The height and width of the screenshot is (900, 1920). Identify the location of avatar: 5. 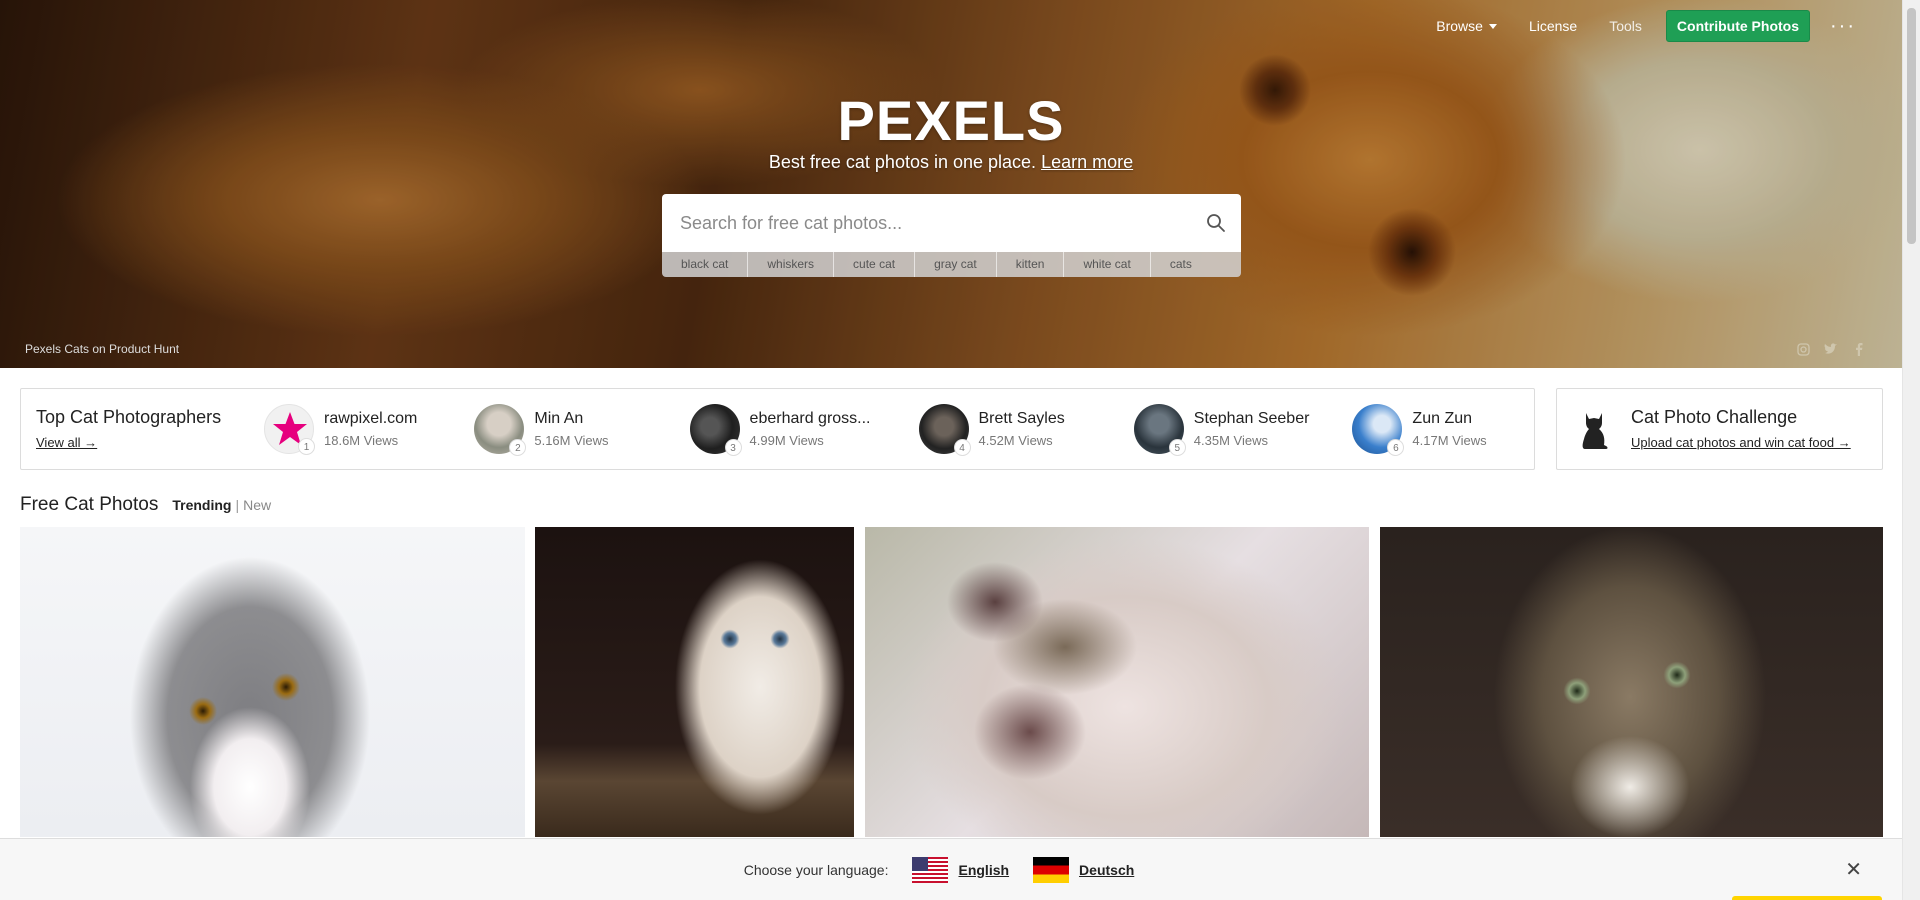
(1159, 430).